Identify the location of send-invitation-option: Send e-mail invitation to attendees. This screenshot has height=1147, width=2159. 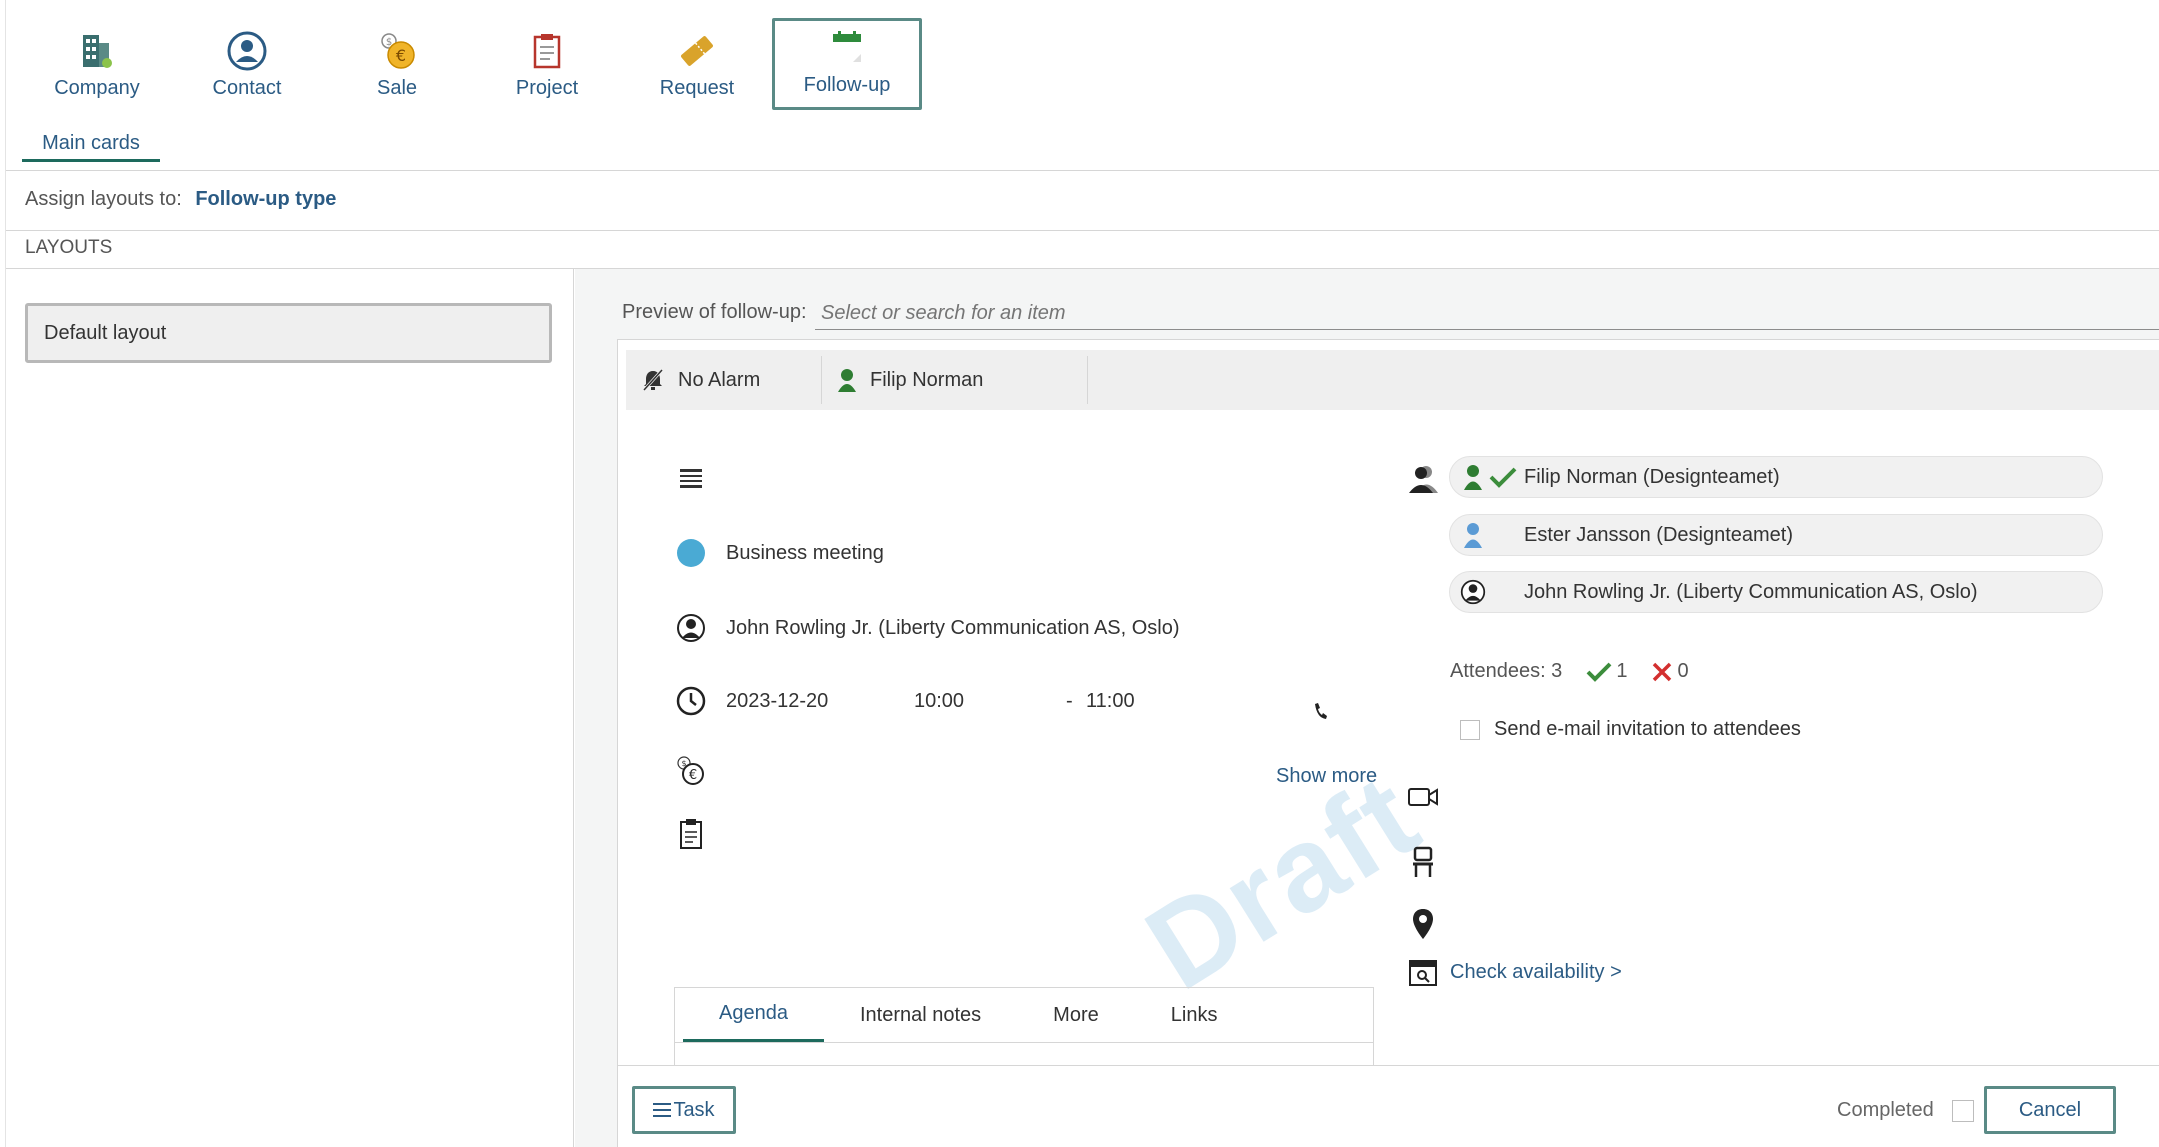
(1630, 729).